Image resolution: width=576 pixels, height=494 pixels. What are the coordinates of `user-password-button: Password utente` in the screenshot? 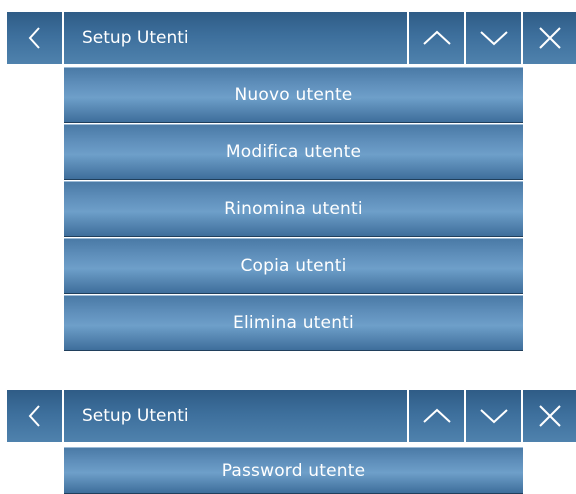 It's located at (293, 470).